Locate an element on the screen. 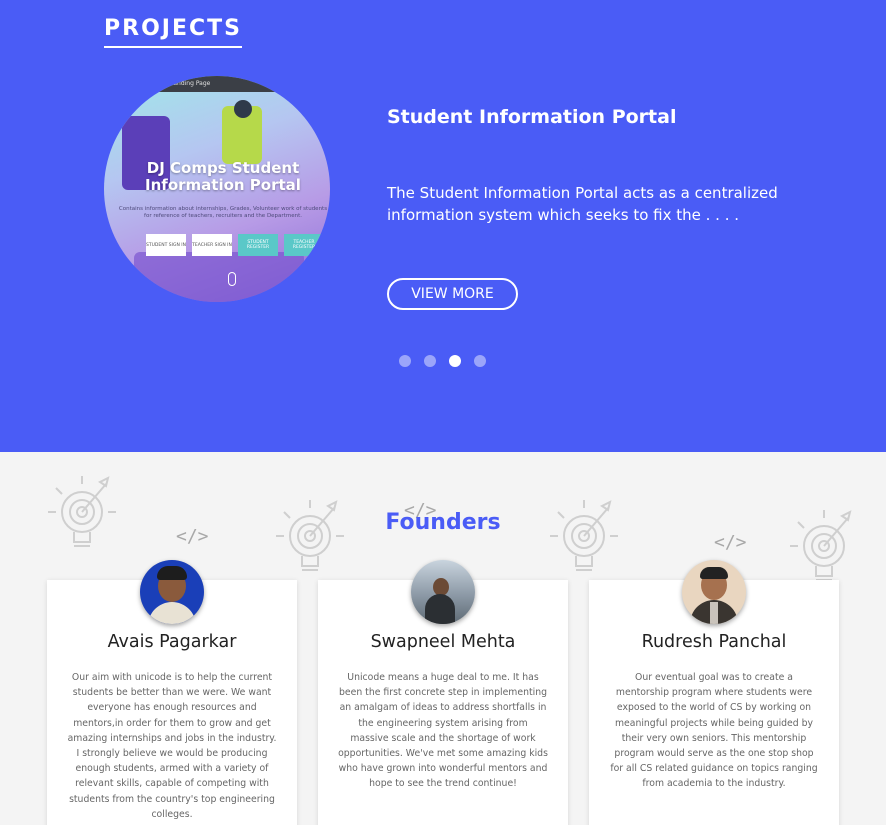 The height and width of the screenshot is (825, 886). carousel-dots is located at coordinates (442, 361).